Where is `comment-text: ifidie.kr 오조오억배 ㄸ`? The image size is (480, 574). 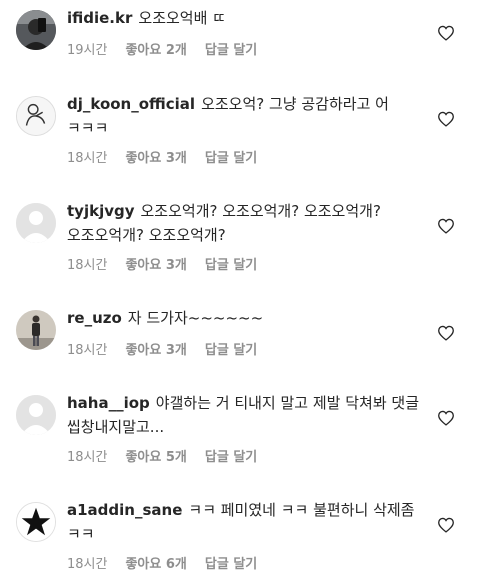
comment-text: ifidie.kr 오조오억배 ㄸ is located at coordinates (243, 18).